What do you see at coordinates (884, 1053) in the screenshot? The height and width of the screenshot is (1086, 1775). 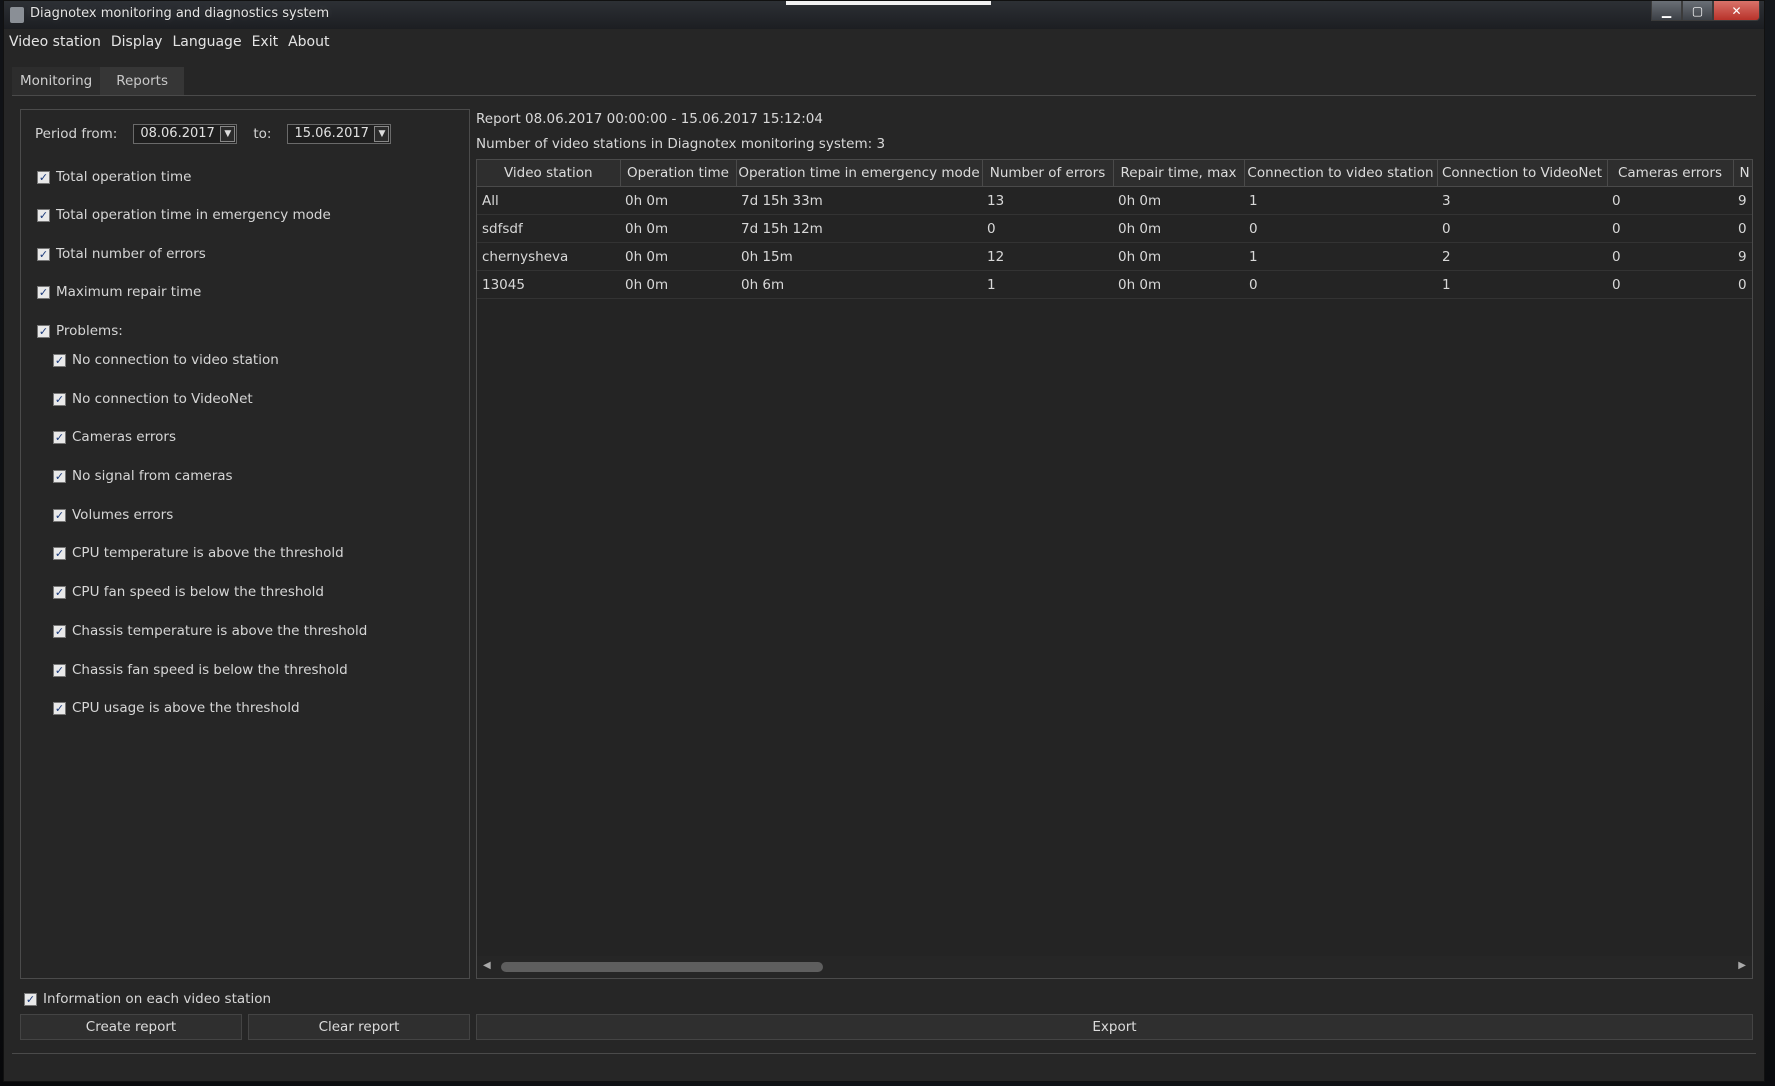 I see `status-bar-divider` at bounding box center [884, 1053].